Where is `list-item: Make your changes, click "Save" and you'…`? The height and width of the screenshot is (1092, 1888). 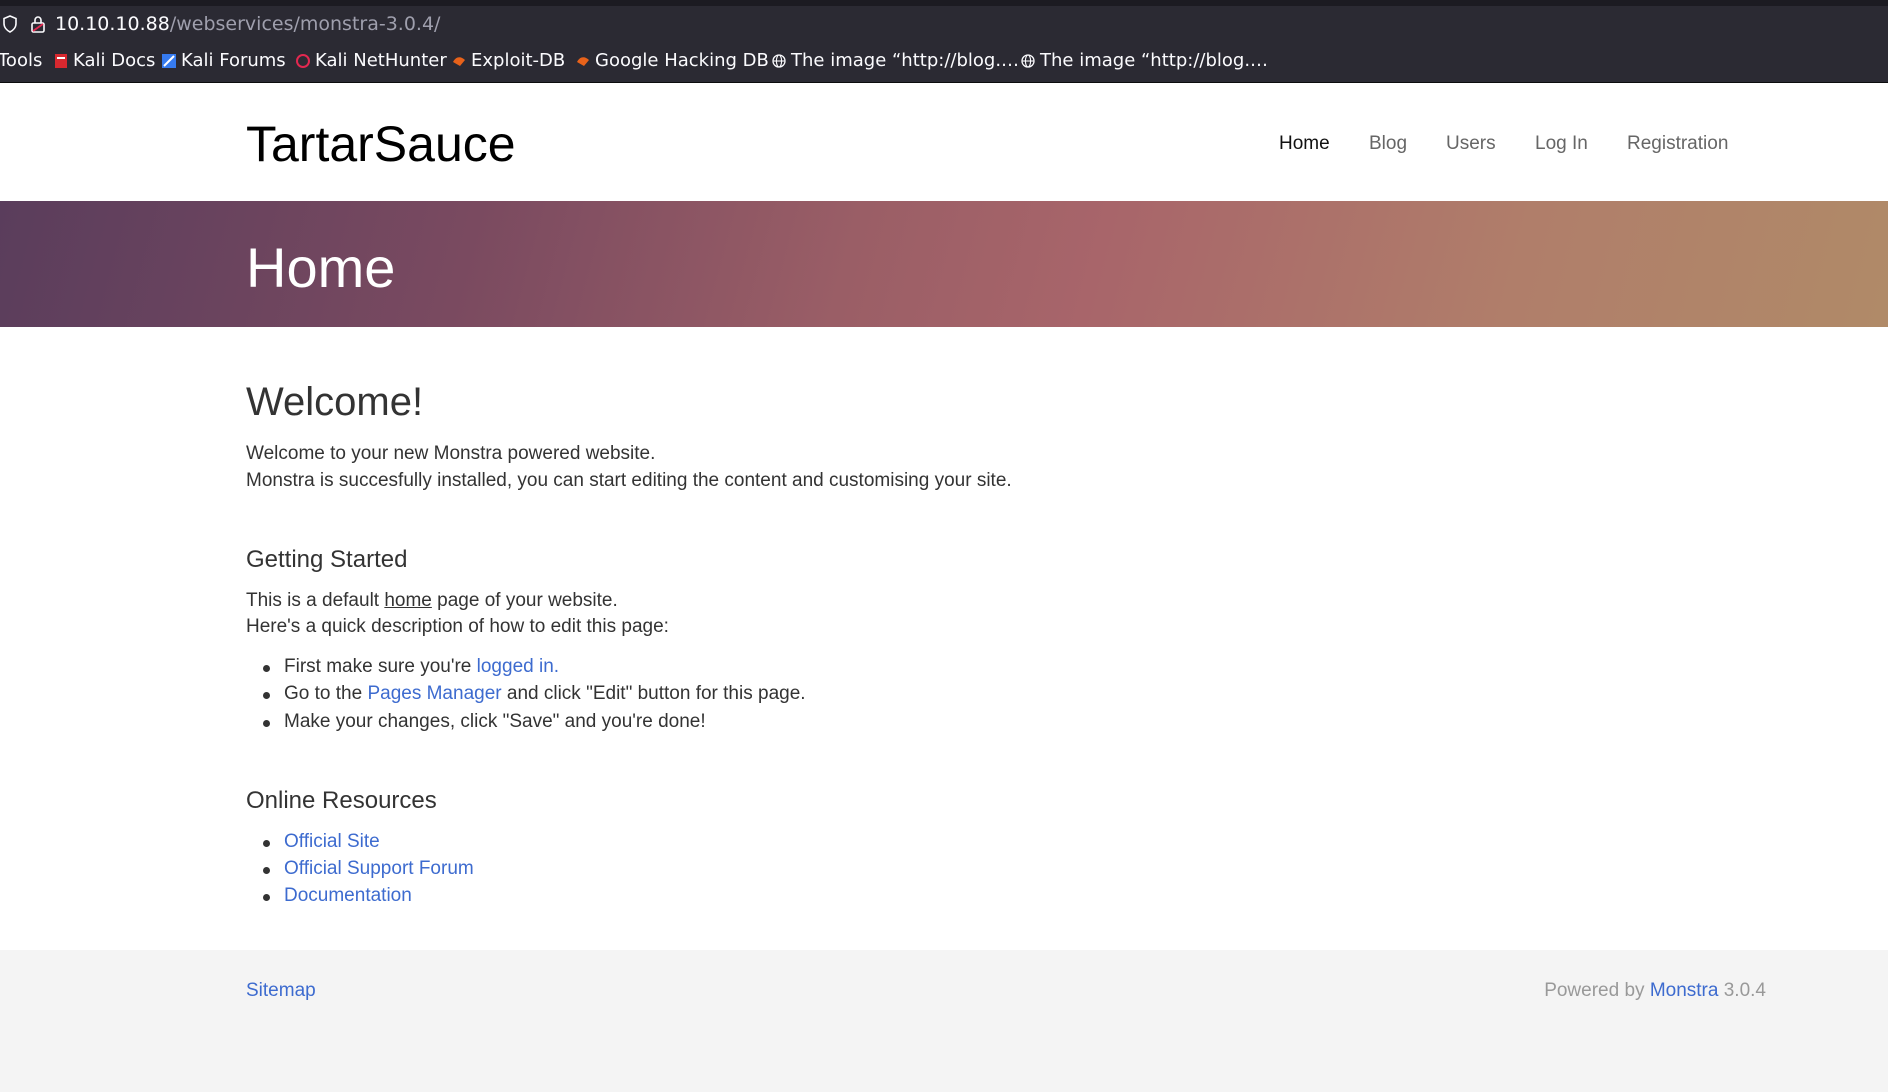 list-item: Make your changes, click "Save" and you'… is located at coordinates (484, 721).